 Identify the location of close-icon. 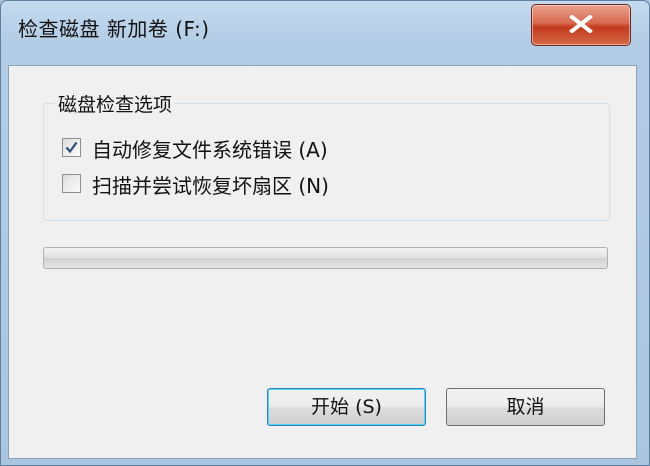
(581, 24).